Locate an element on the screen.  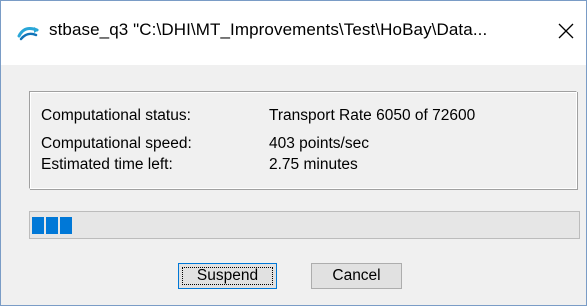
progress-bar is located at coordinates (304, 225).